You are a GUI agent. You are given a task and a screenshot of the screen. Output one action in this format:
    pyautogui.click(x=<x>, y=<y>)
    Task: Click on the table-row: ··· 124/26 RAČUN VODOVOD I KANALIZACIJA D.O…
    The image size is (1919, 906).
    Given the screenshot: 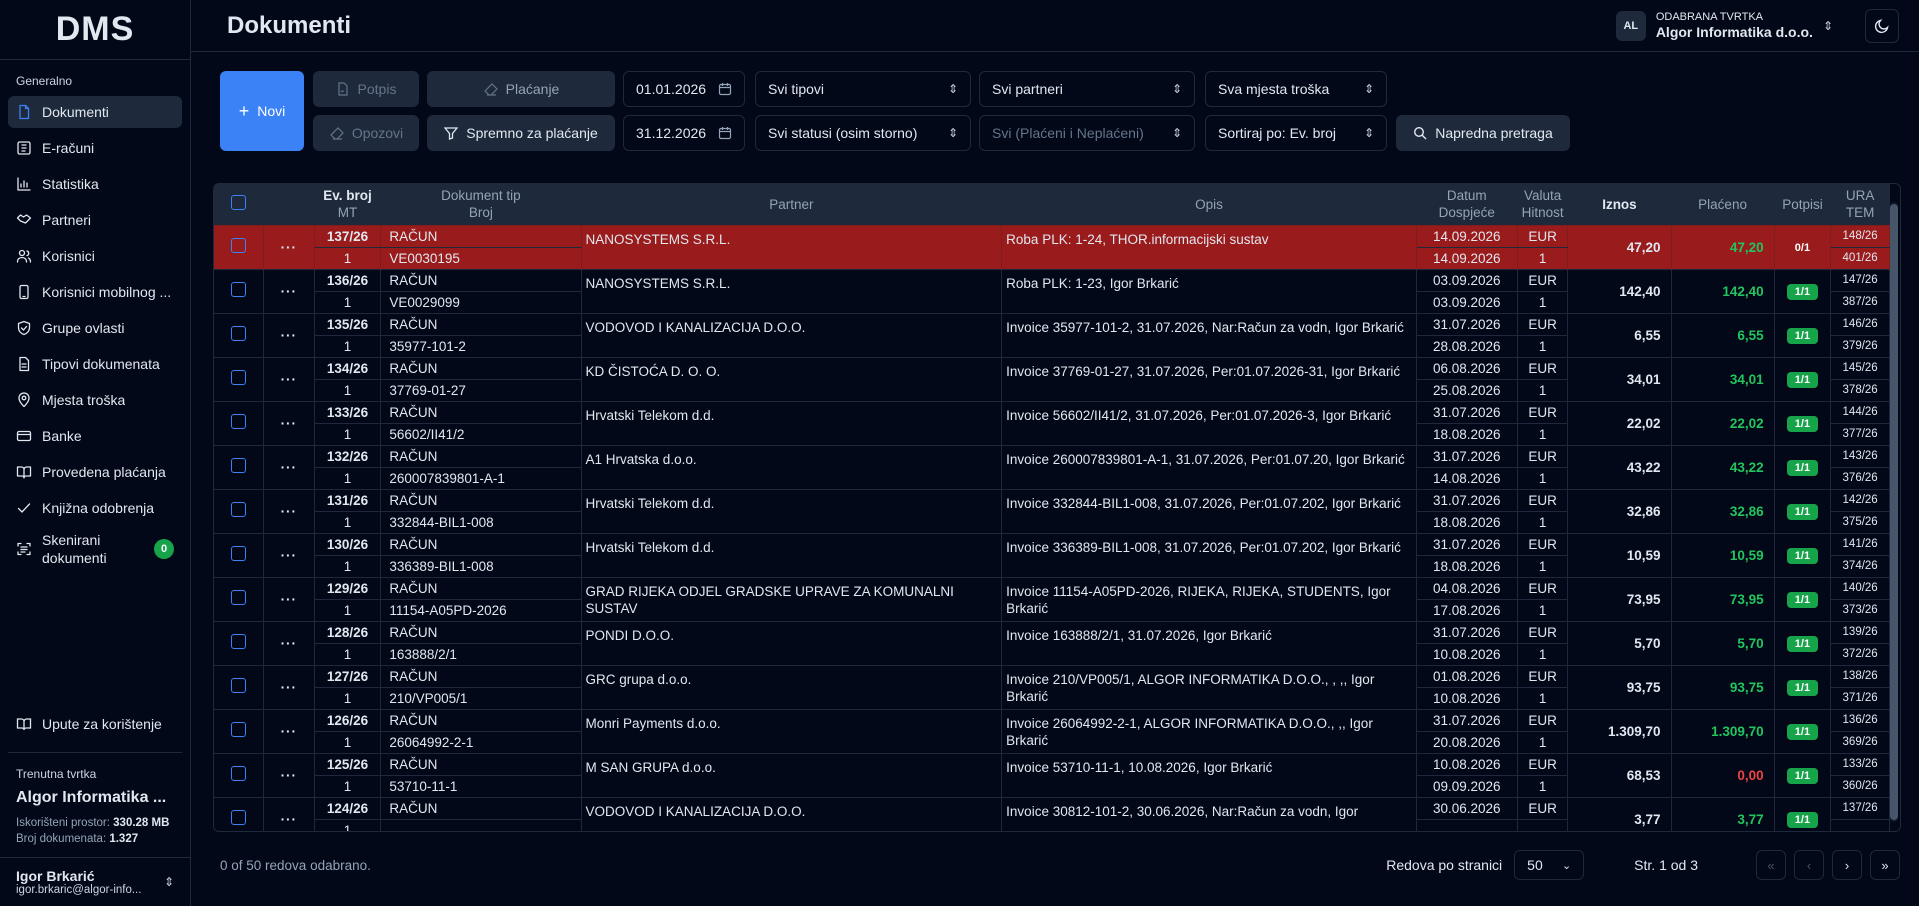 What is the action you would take?
    pyautogui.click(x=1052, y=813)
    